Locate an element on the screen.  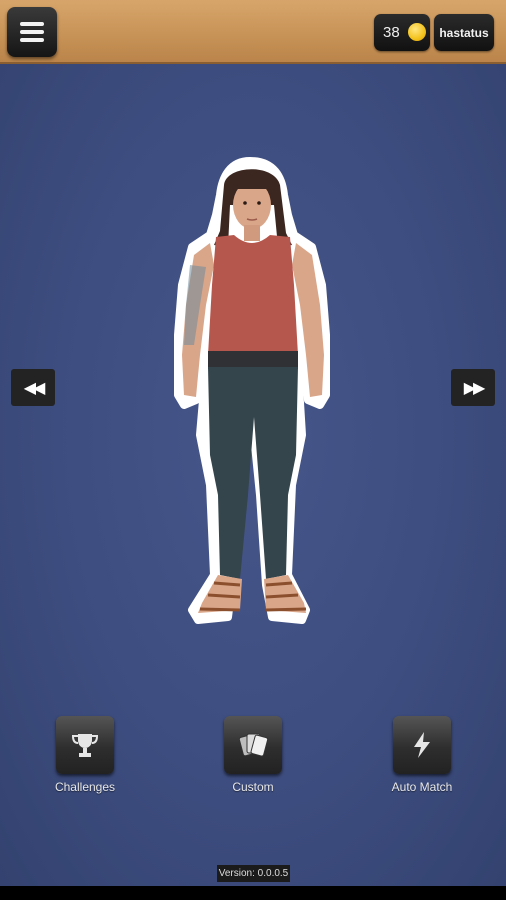
coin-icon is located at coordinates (417, 32).